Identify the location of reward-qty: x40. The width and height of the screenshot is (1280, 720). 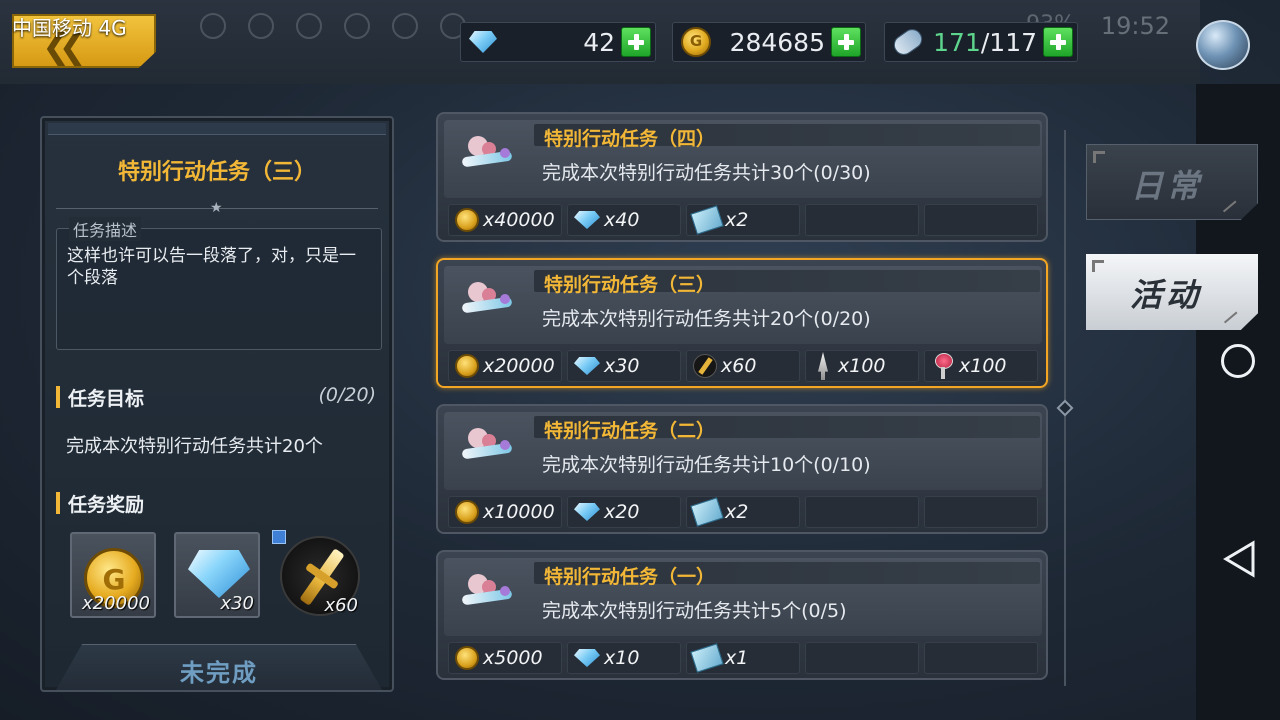
(622, 220).